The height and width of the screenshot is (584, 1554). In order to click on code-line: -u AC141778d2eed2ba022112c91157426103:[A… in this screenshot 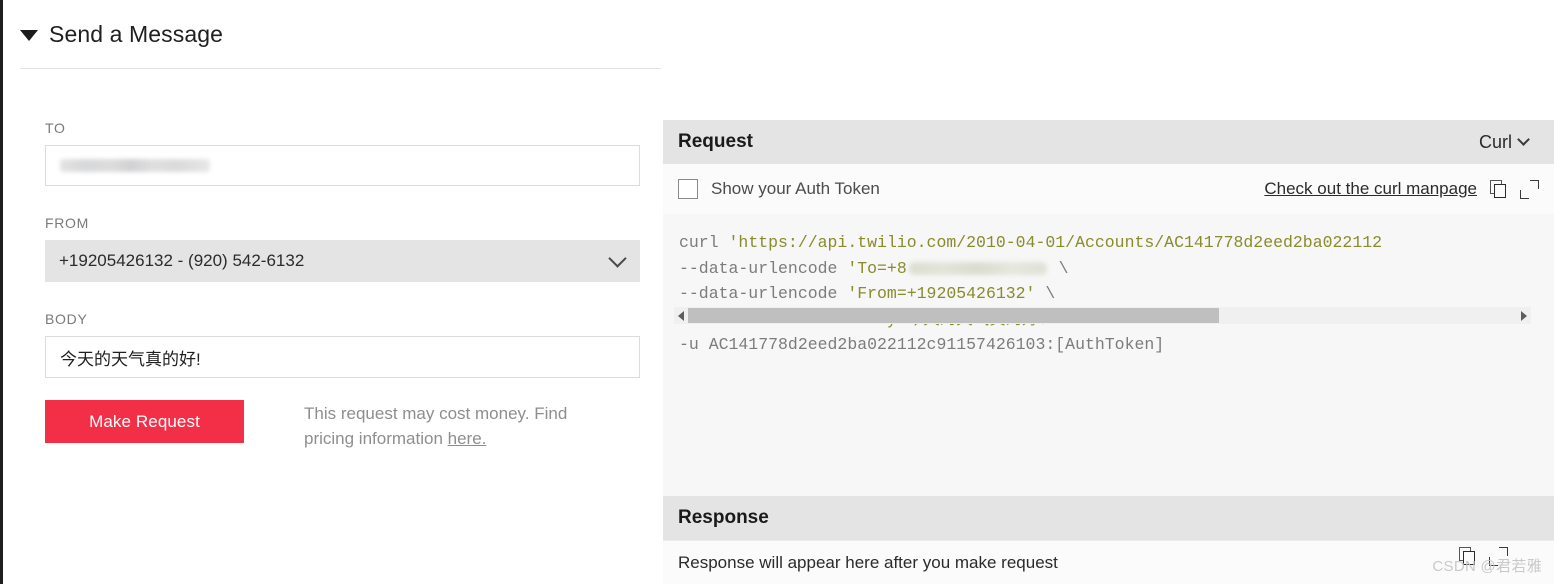, I will do `click(1116, 345)`.